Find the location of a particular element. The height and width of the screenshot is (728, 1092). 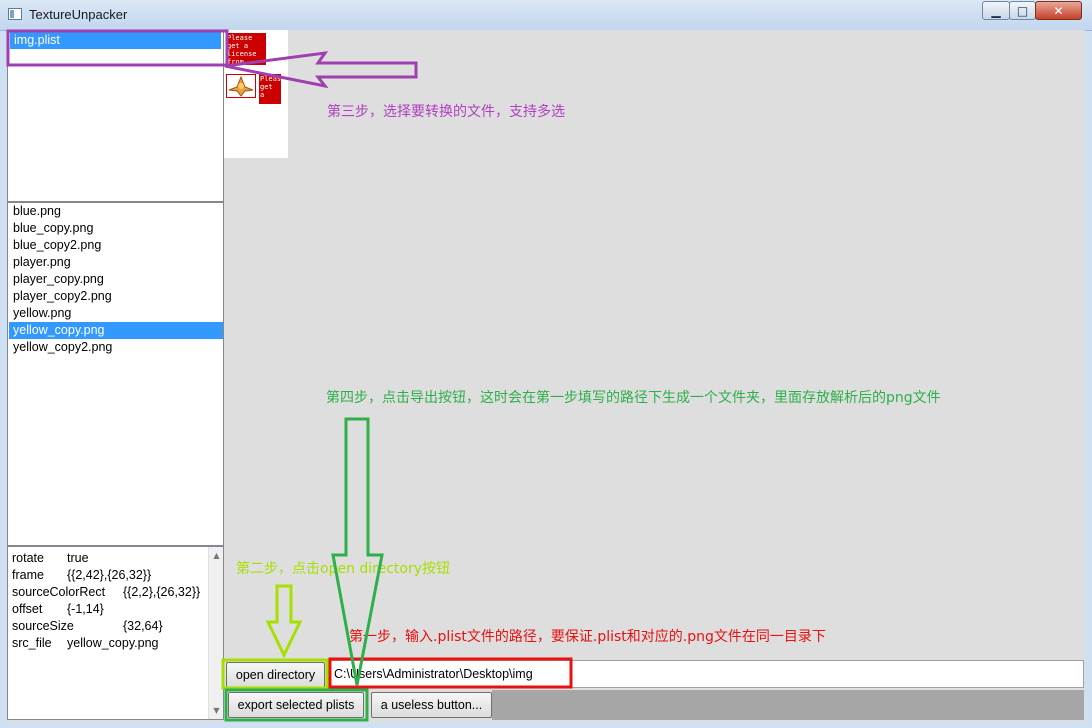

property-key: sourceColorRect is located at coordinates (59, 592).